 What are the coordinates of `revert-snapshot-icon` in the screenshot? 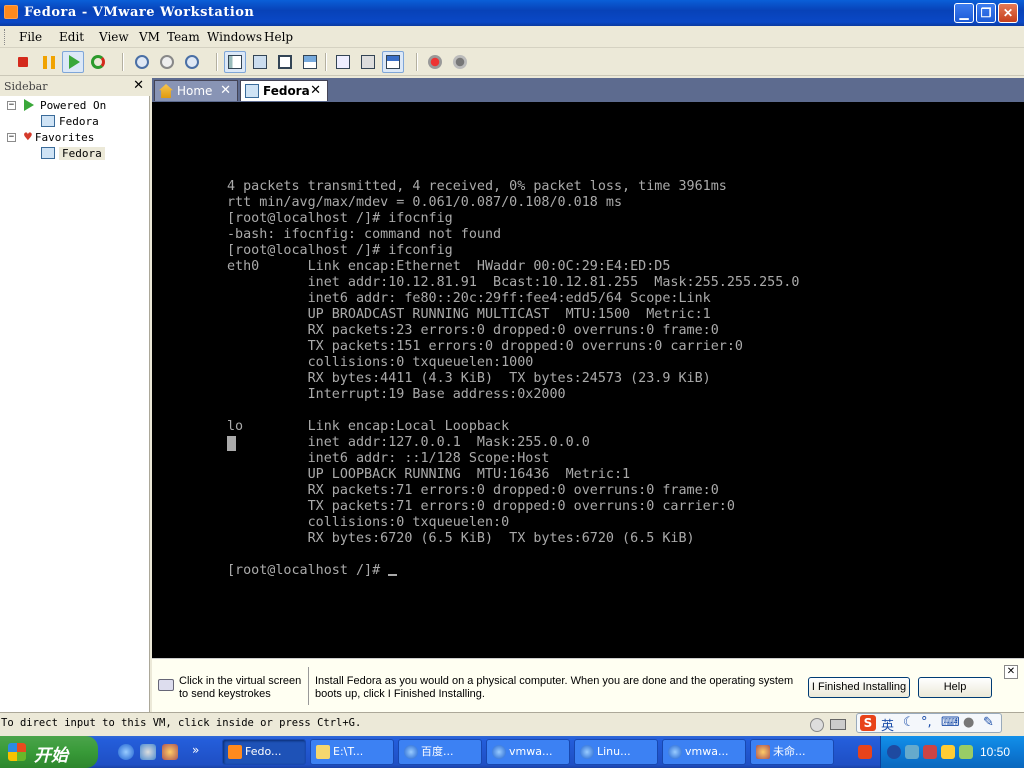 It's located at (167, 62).